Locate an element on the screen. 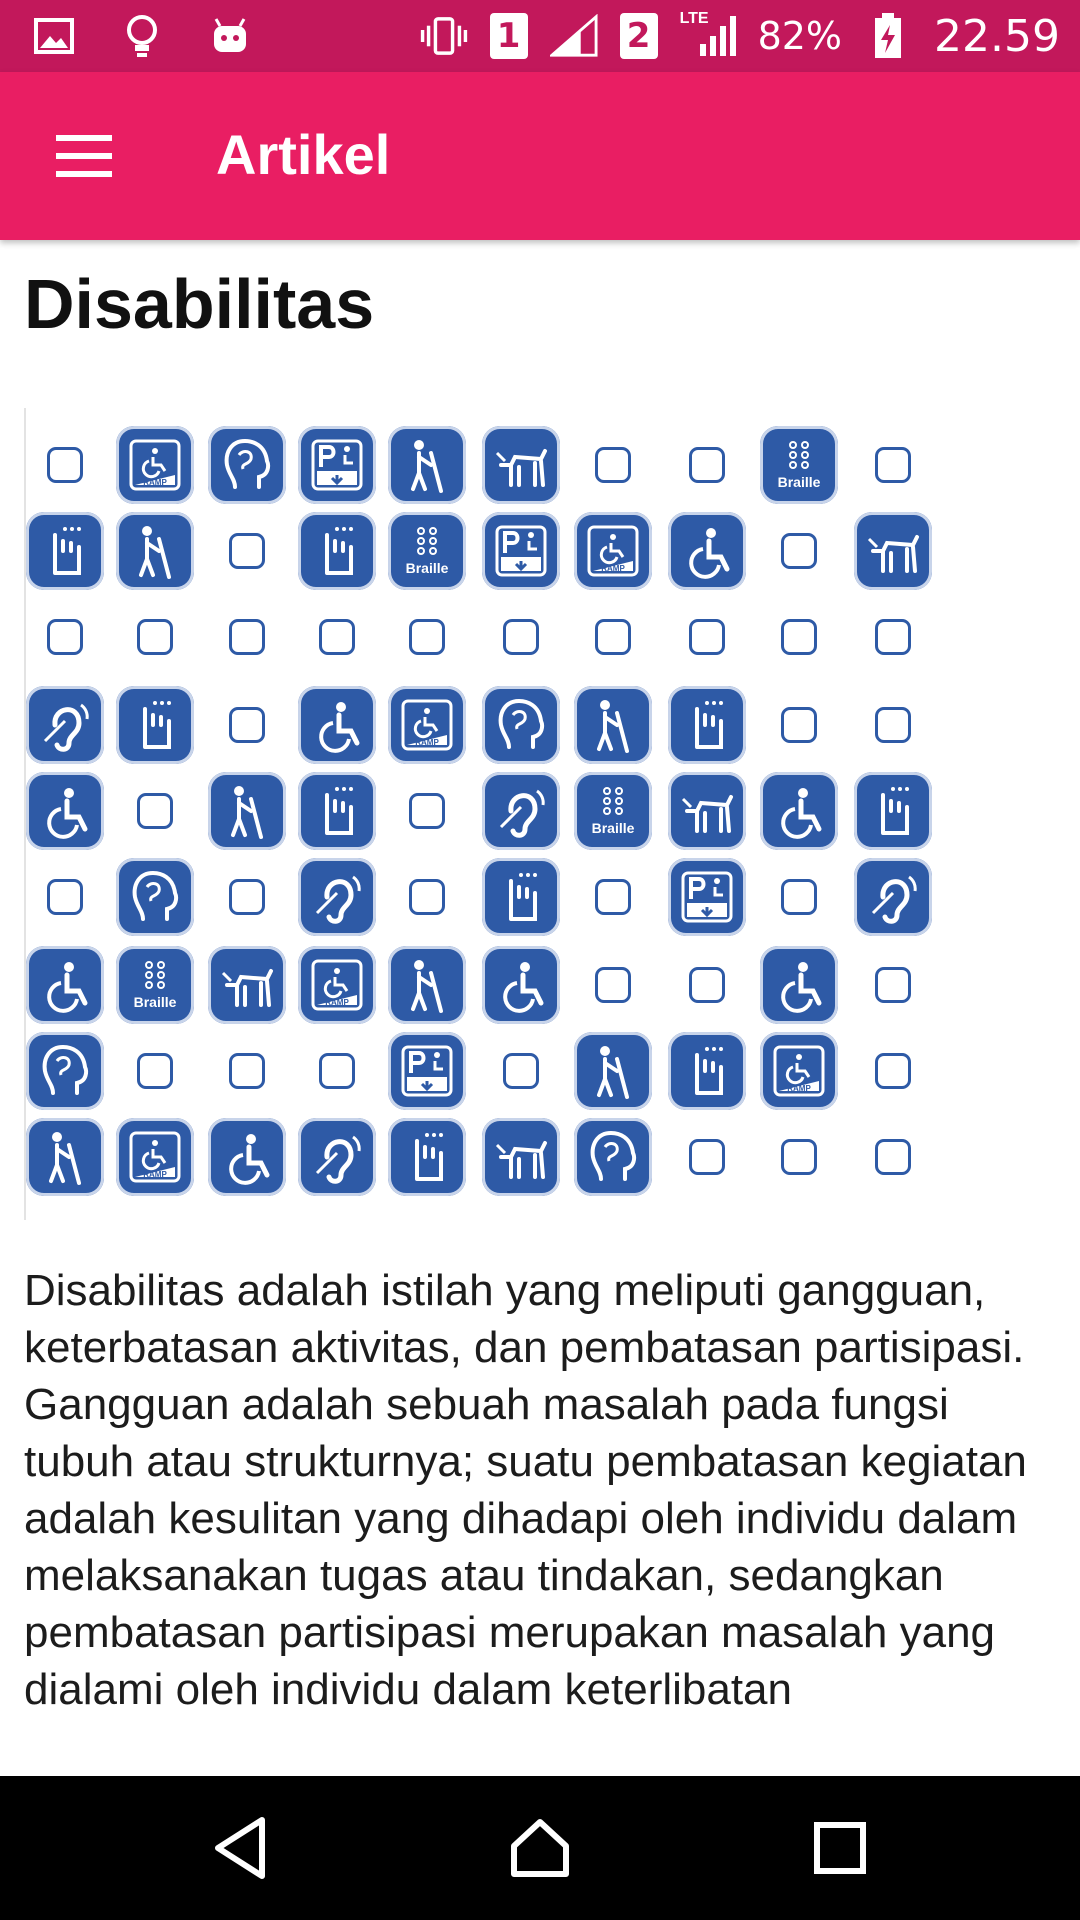 This screenshot has width=1080, height=1920. app-bar-title: Artikel is located at coordinates (303, 154).